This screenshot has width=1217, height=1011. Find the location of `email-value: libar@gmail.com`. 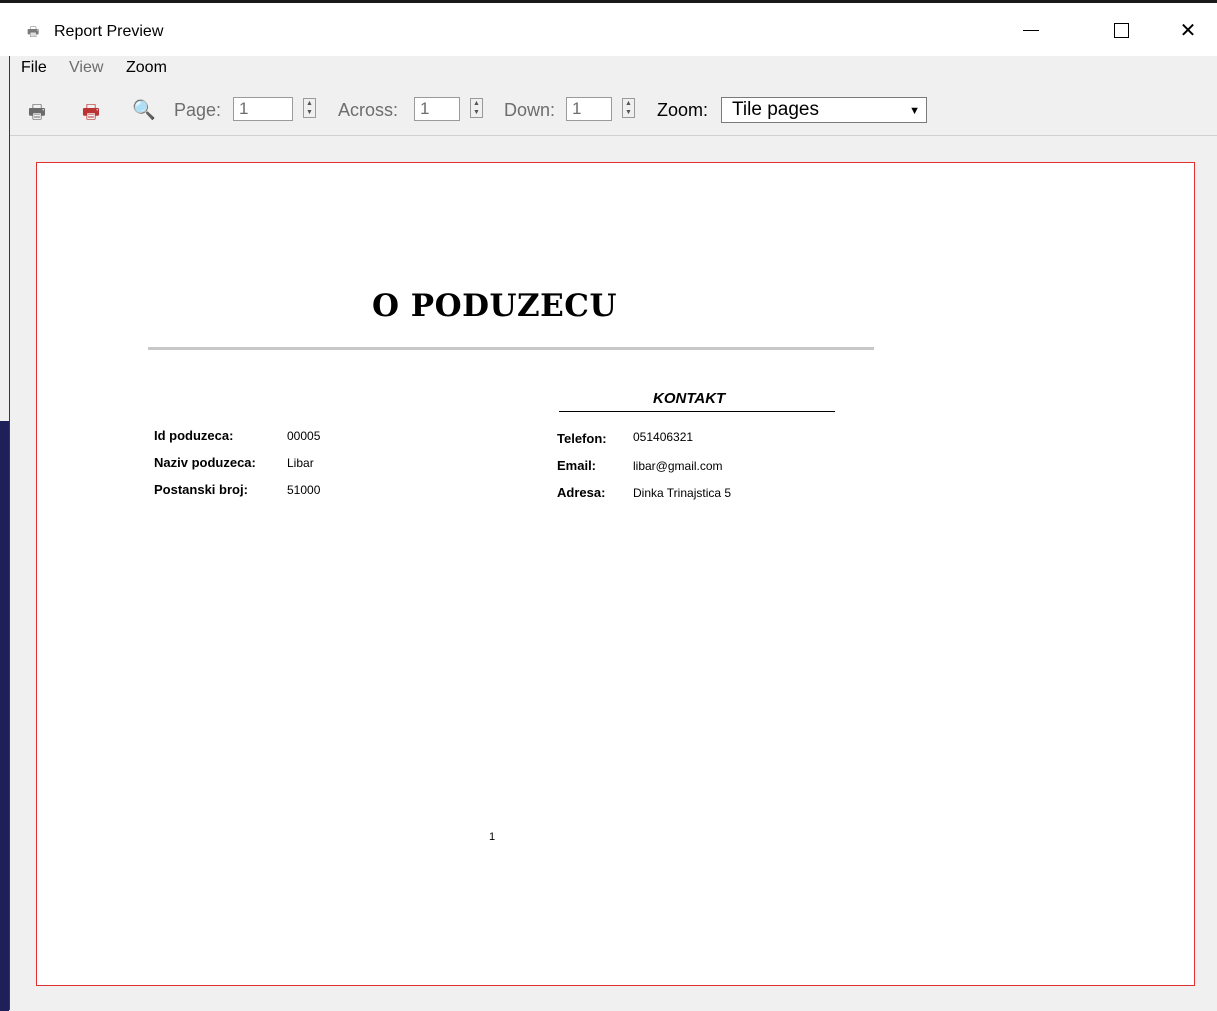

email-value: libar@gmail.com is located at coordinates (678, 466).